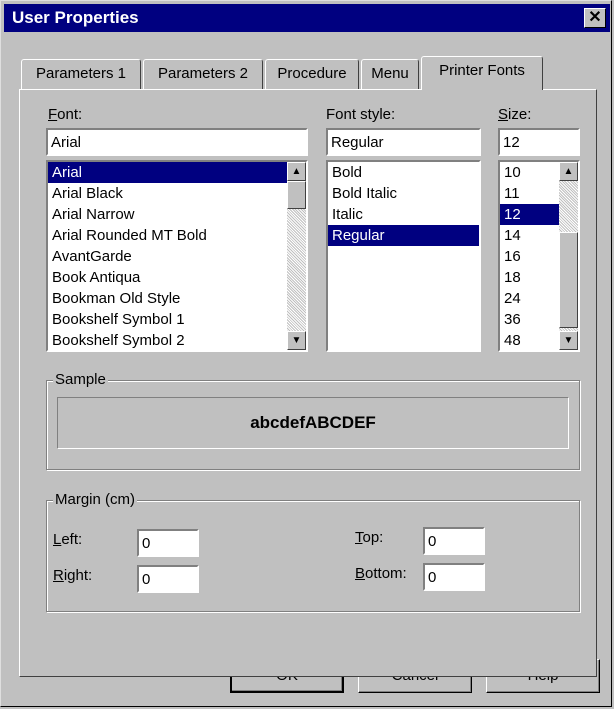 The height and width of the screenshot is (709, 614). I want to click on size-listbox: 10 11 12 14 16 18 24 36 48 ▲ ▼, so click(539, 256).